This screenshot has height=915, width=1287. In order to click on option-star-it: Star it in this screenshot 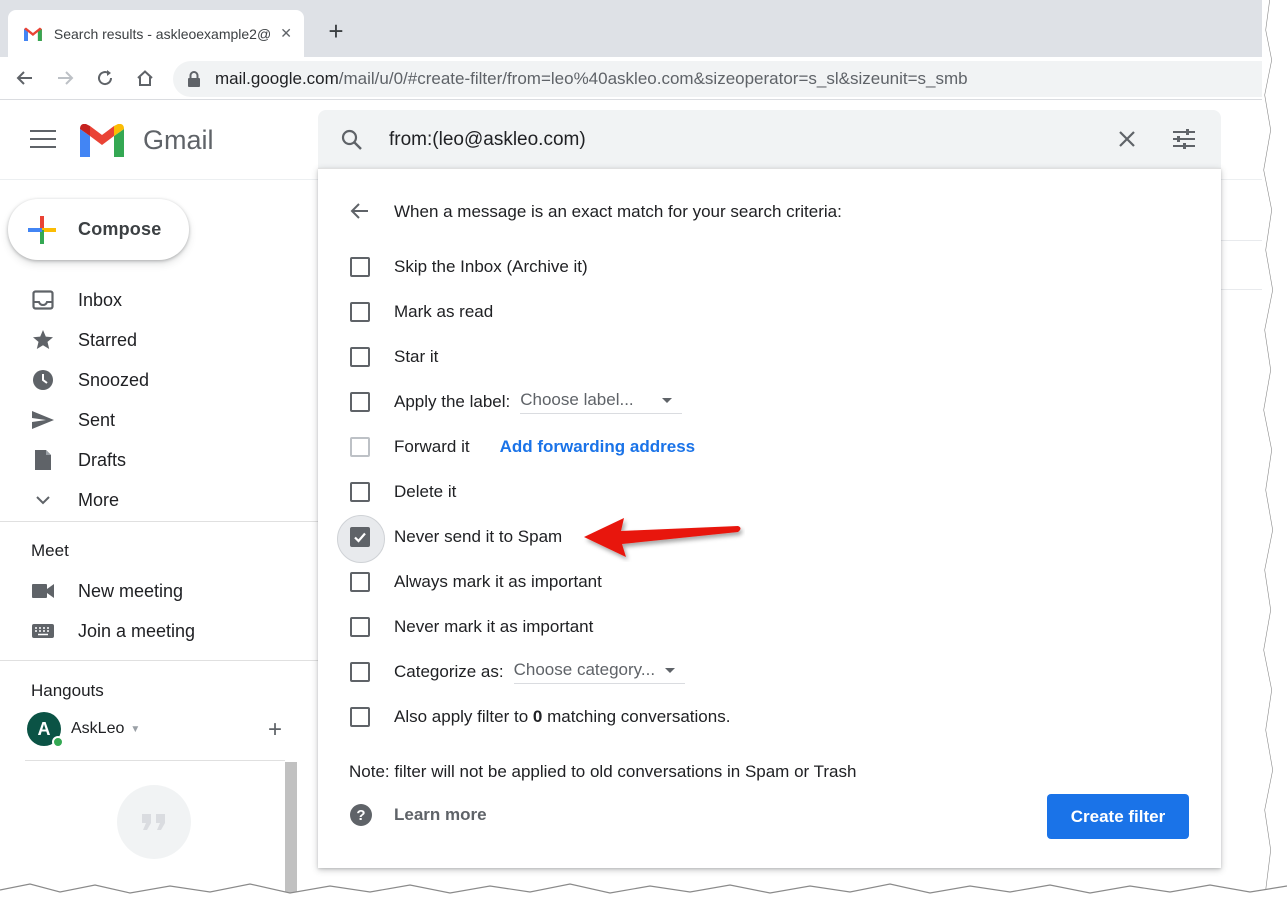, I will do `click(770, 357)`.